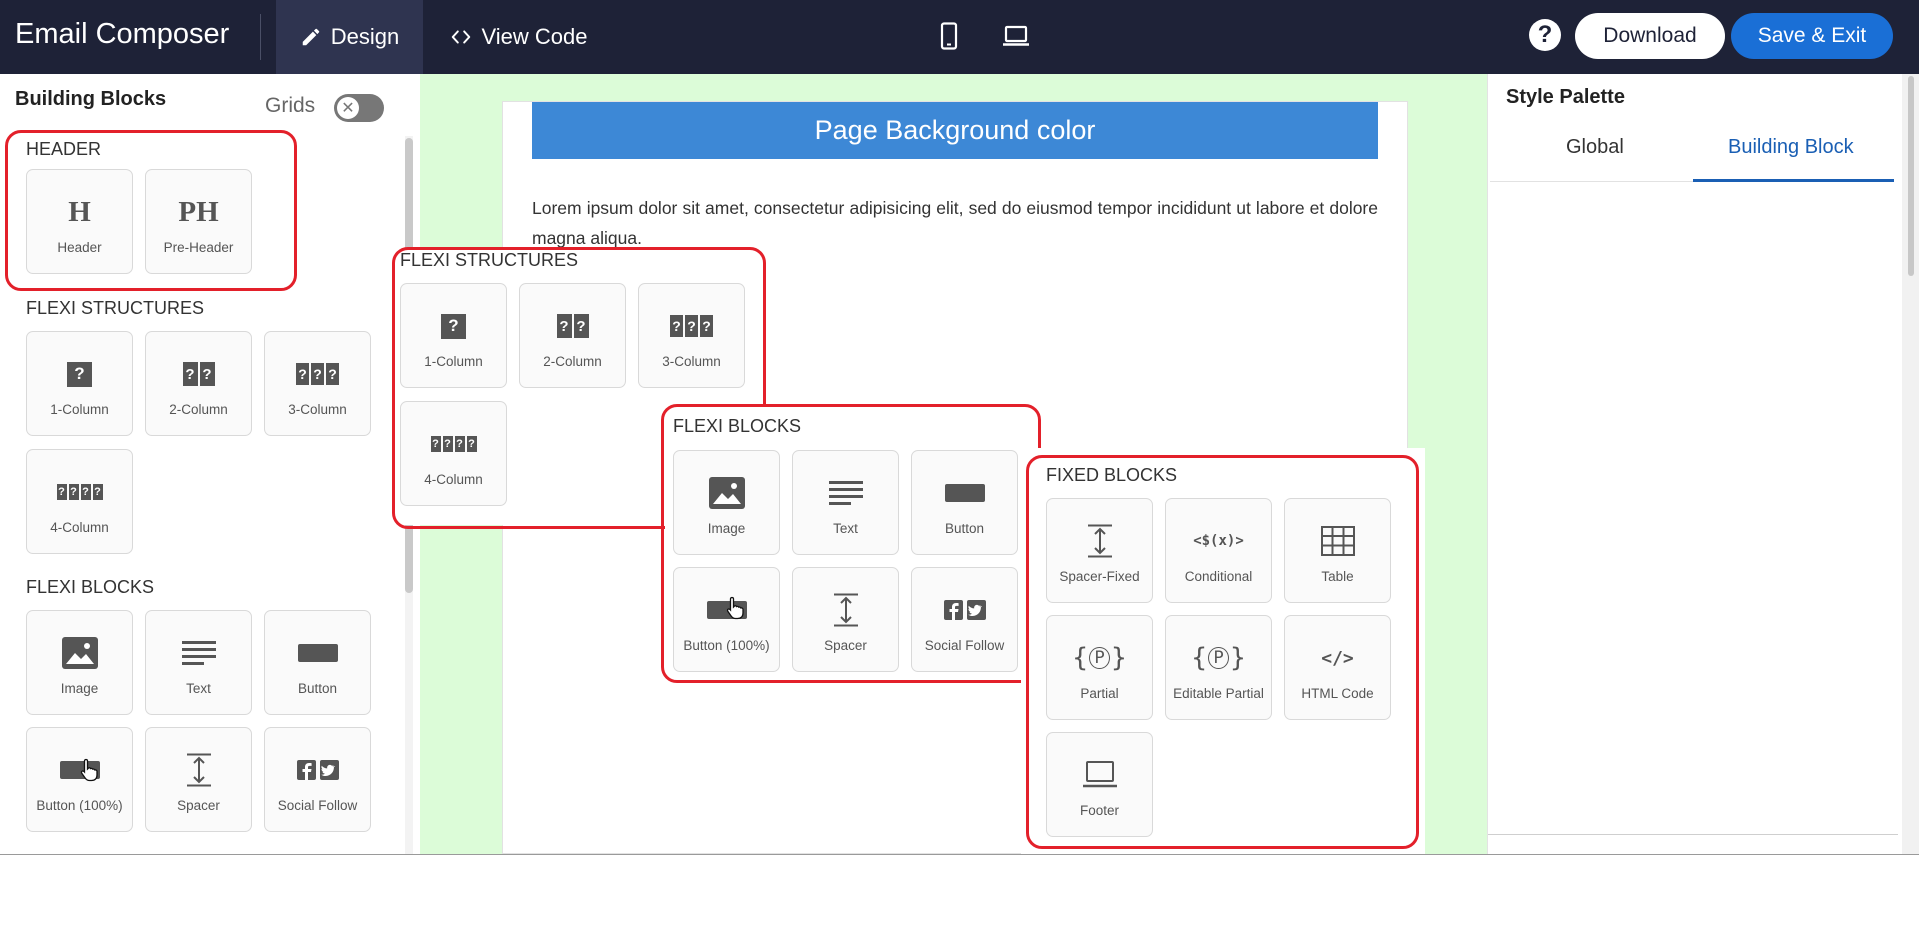 The image size is (1919, 935). I want to click on three-column-icon: ???, so click(317, 374).